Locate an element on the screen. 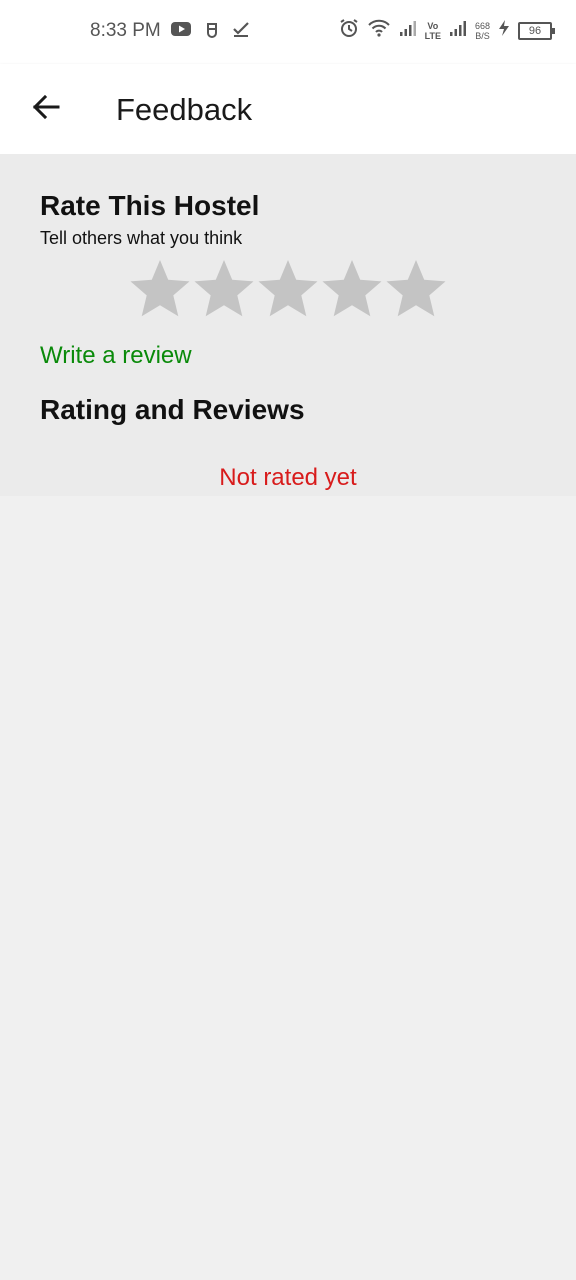 The image size is (576, 1280). back-button is located at coordinates (46, 109).